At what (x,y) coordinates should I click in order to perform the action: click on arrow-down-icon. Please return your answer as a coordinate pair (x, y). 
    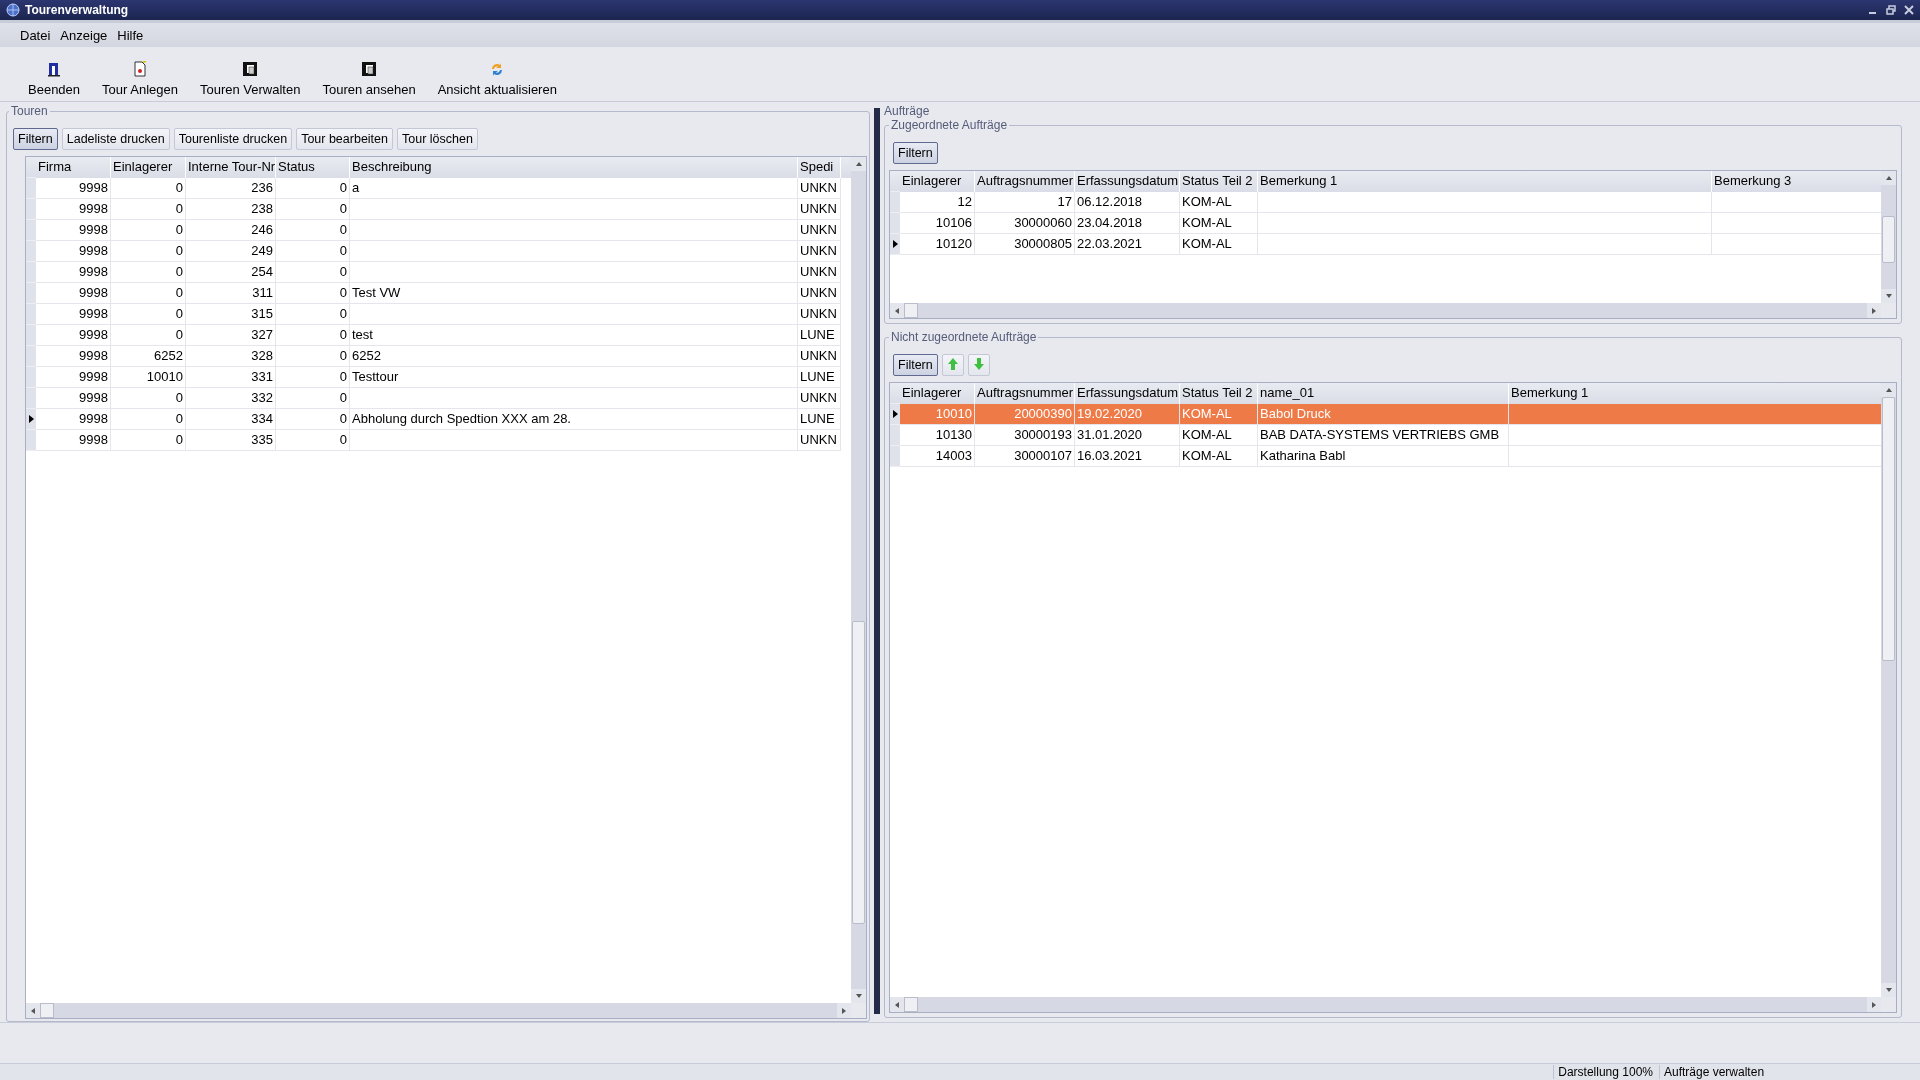
    Looking at the image, I should click on (978, 363).